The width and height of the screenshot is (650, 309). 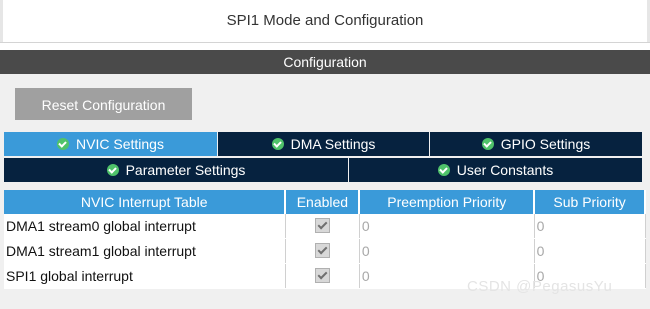 I want to click on table-row: DMA1 stream1 global interrupt 0 0, so click(x=325, y=251).